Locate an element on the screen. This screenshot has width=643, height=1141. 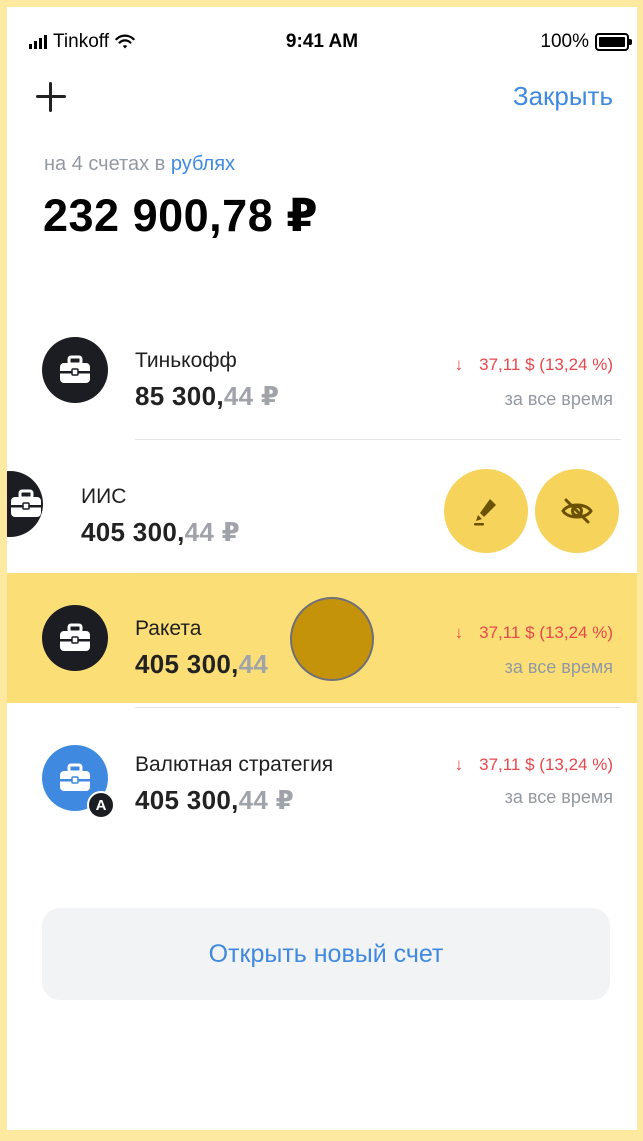
amount-integer: 85 300, is located at coordinates (179, 396).